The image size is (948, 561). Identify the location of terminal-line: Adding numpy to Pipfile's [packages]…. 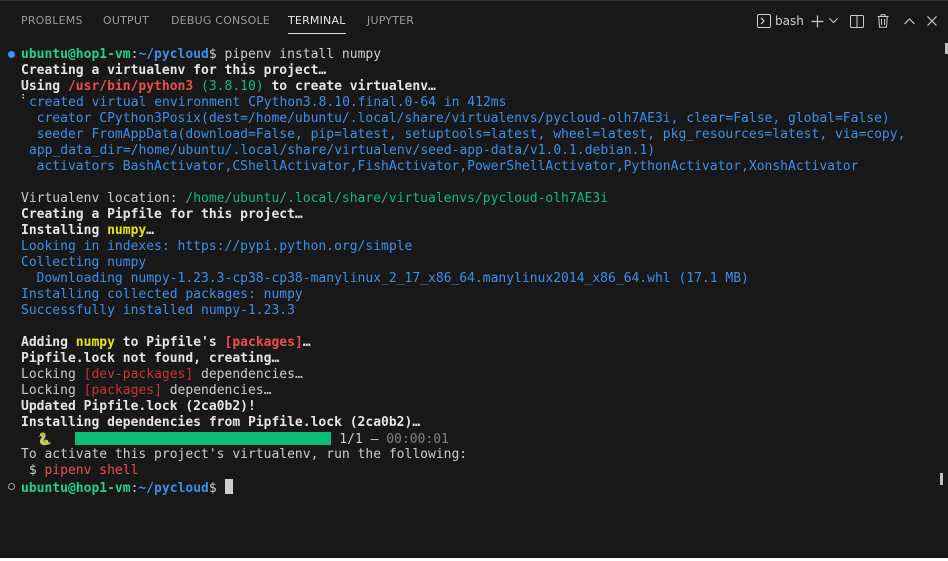
(166, 343).